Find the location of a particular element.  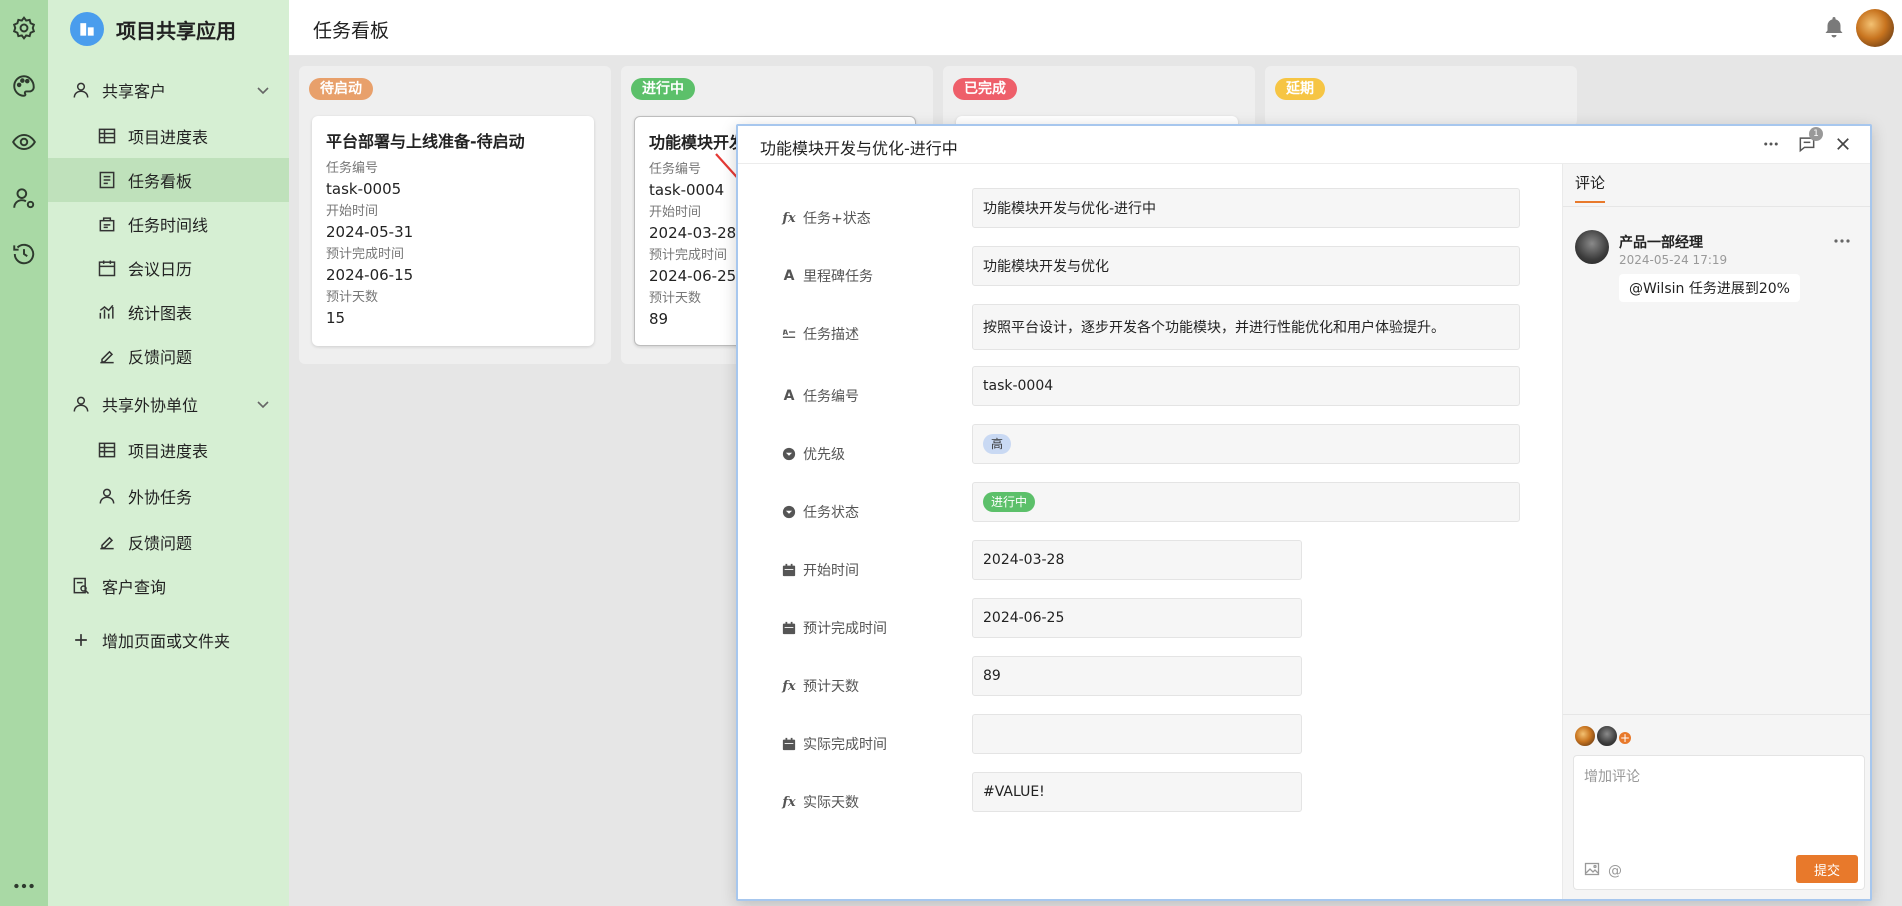

eye-icon is located at coordinates (24, 142).